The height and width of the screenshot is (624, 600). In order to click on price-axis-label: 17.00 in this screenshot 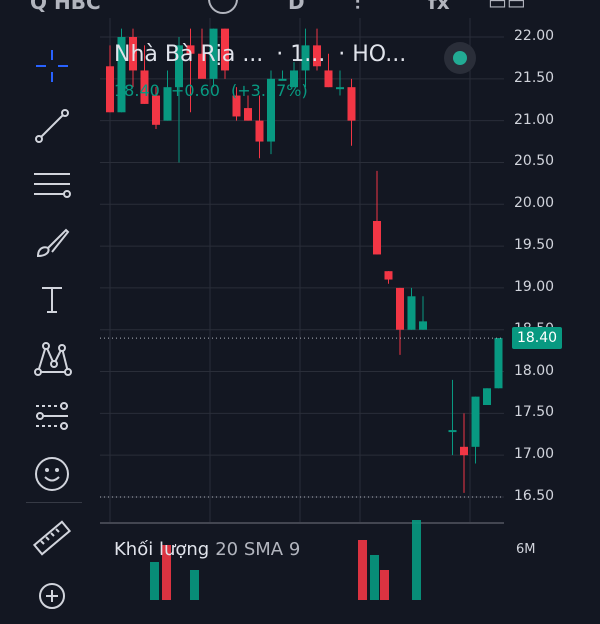, I will do `click(534, 454)`.